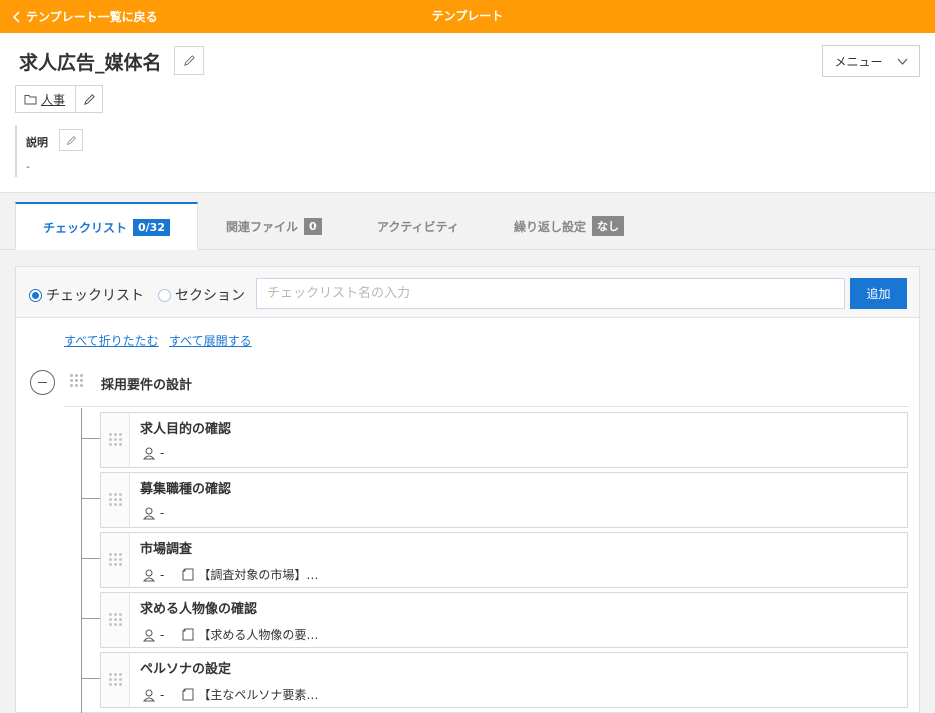  I want to click on tab-checklist: チェックリスト 0/32, so click(106, 226).